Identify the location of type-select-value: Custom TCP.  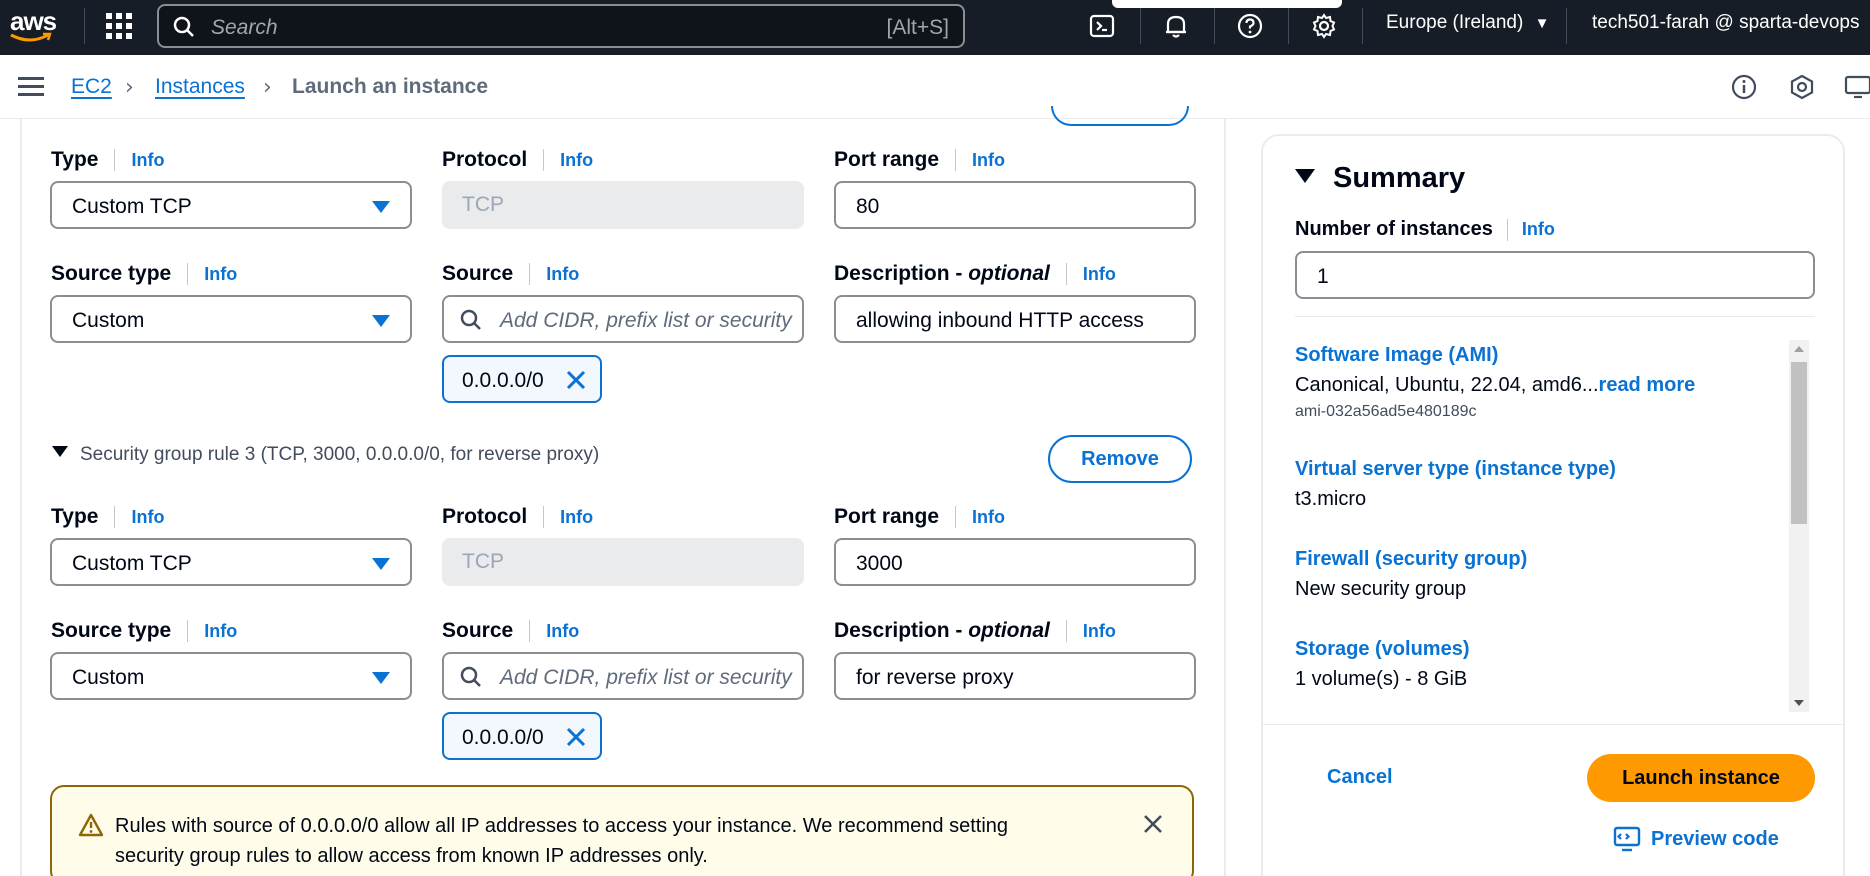
(132, 563).